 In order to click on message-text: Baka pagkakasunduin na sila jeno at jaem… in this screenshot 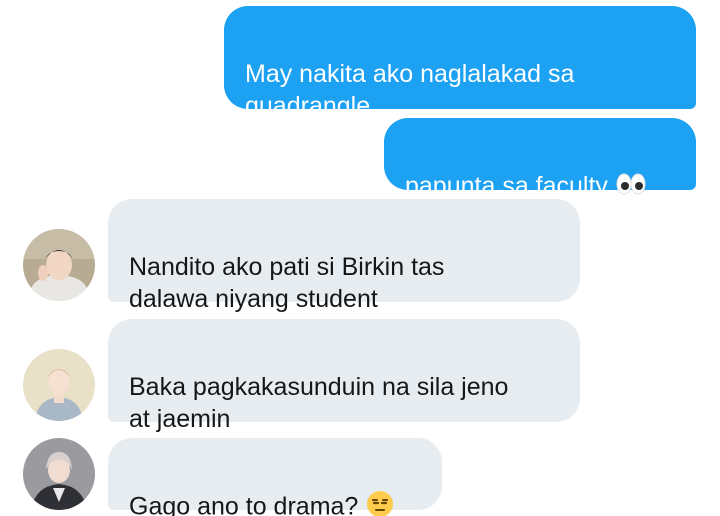, I will do `click(319, 403)`.